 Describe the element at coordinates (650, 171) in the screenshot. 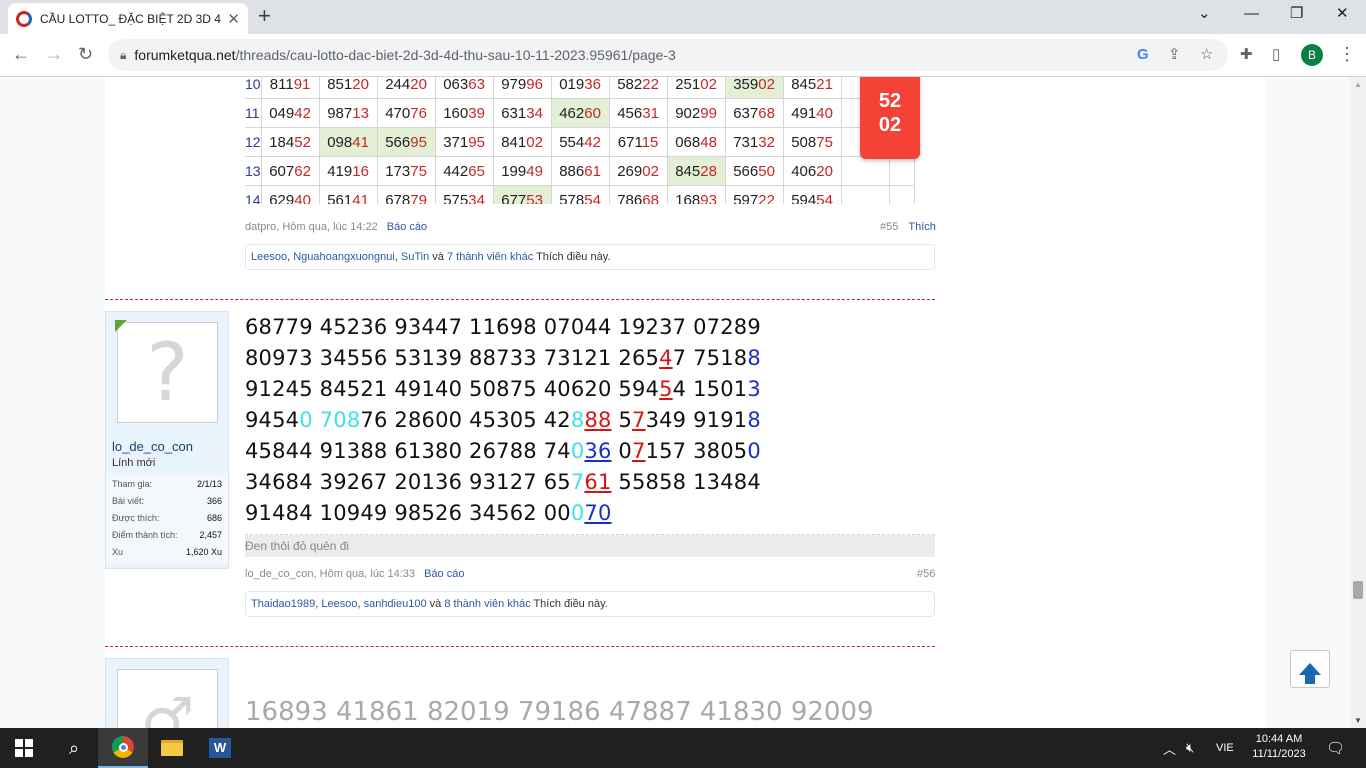

I see `cell-suffix: 02` at that location.